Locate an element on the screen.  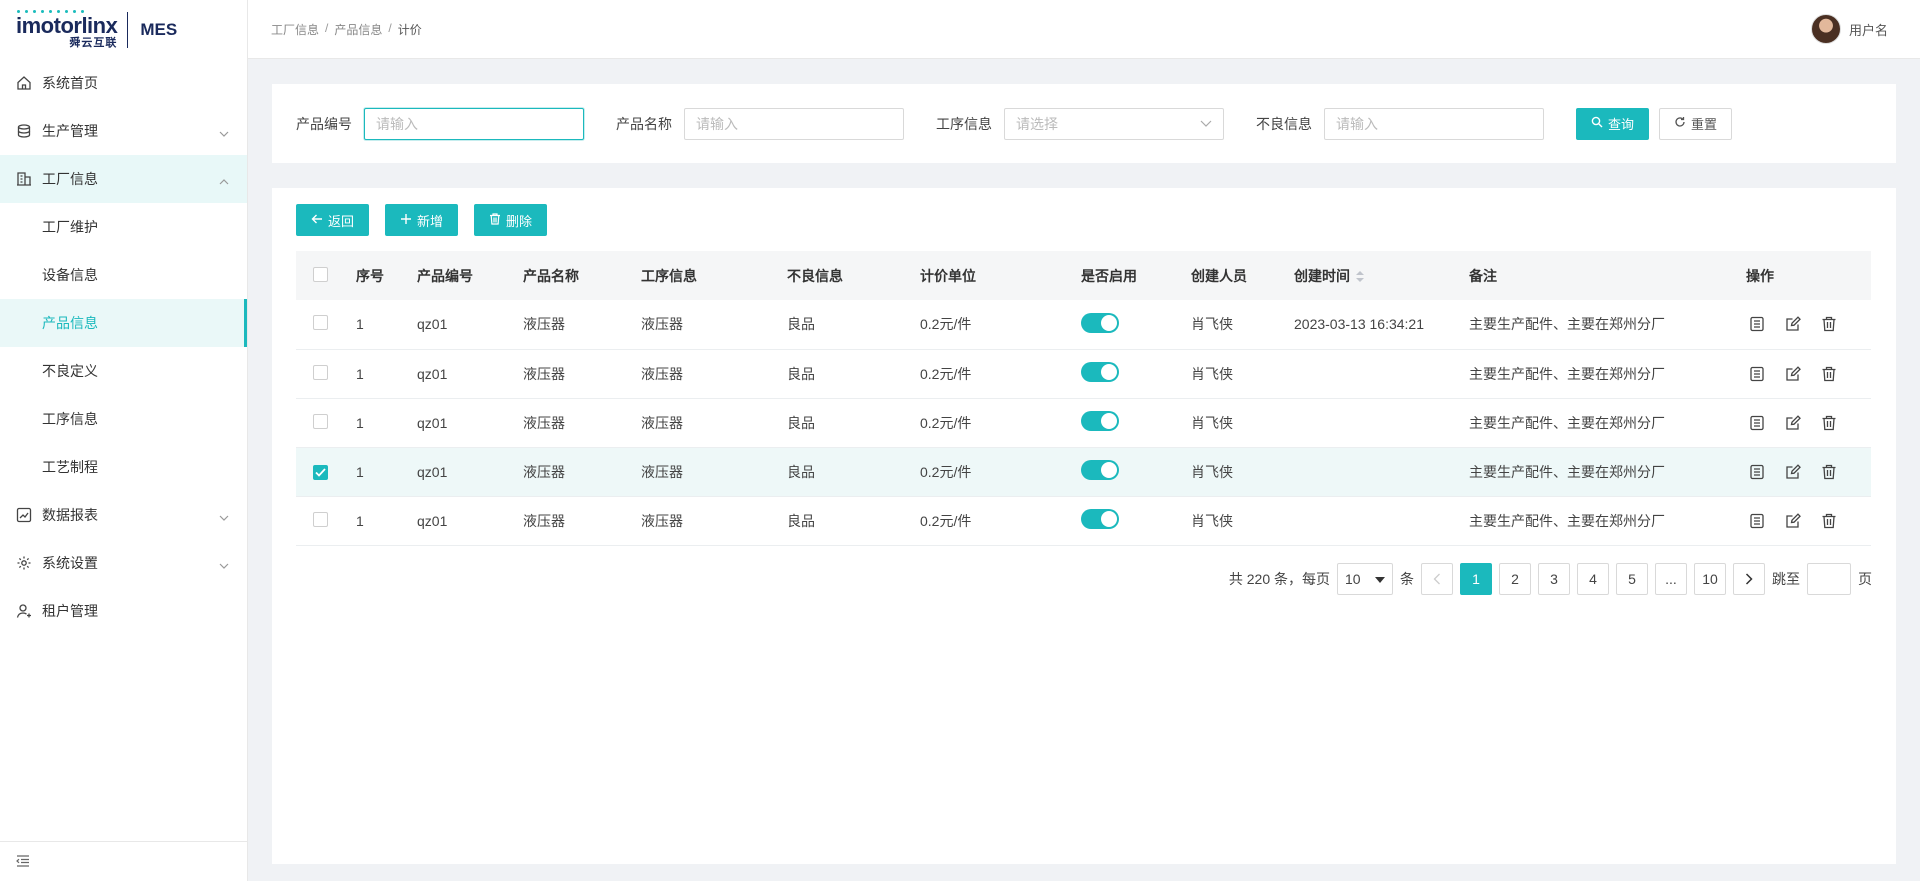
sidebar-subitem-factory-maintenance: 工厂维护 is located at coordinates (123, 227).